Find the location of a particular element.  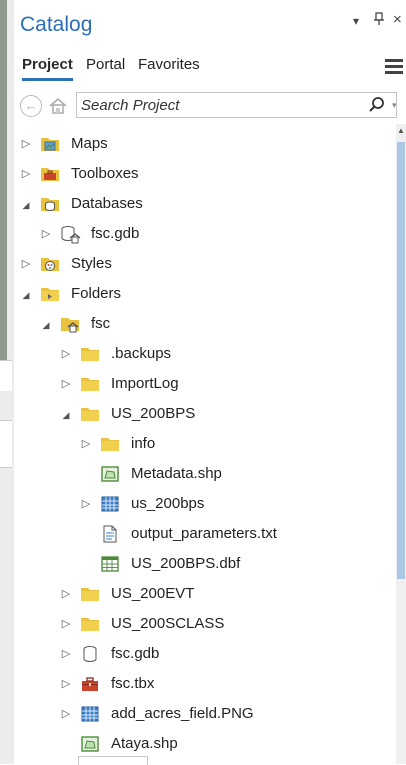

tree-item-label: us_200bps is located at coordinates (168, 503).